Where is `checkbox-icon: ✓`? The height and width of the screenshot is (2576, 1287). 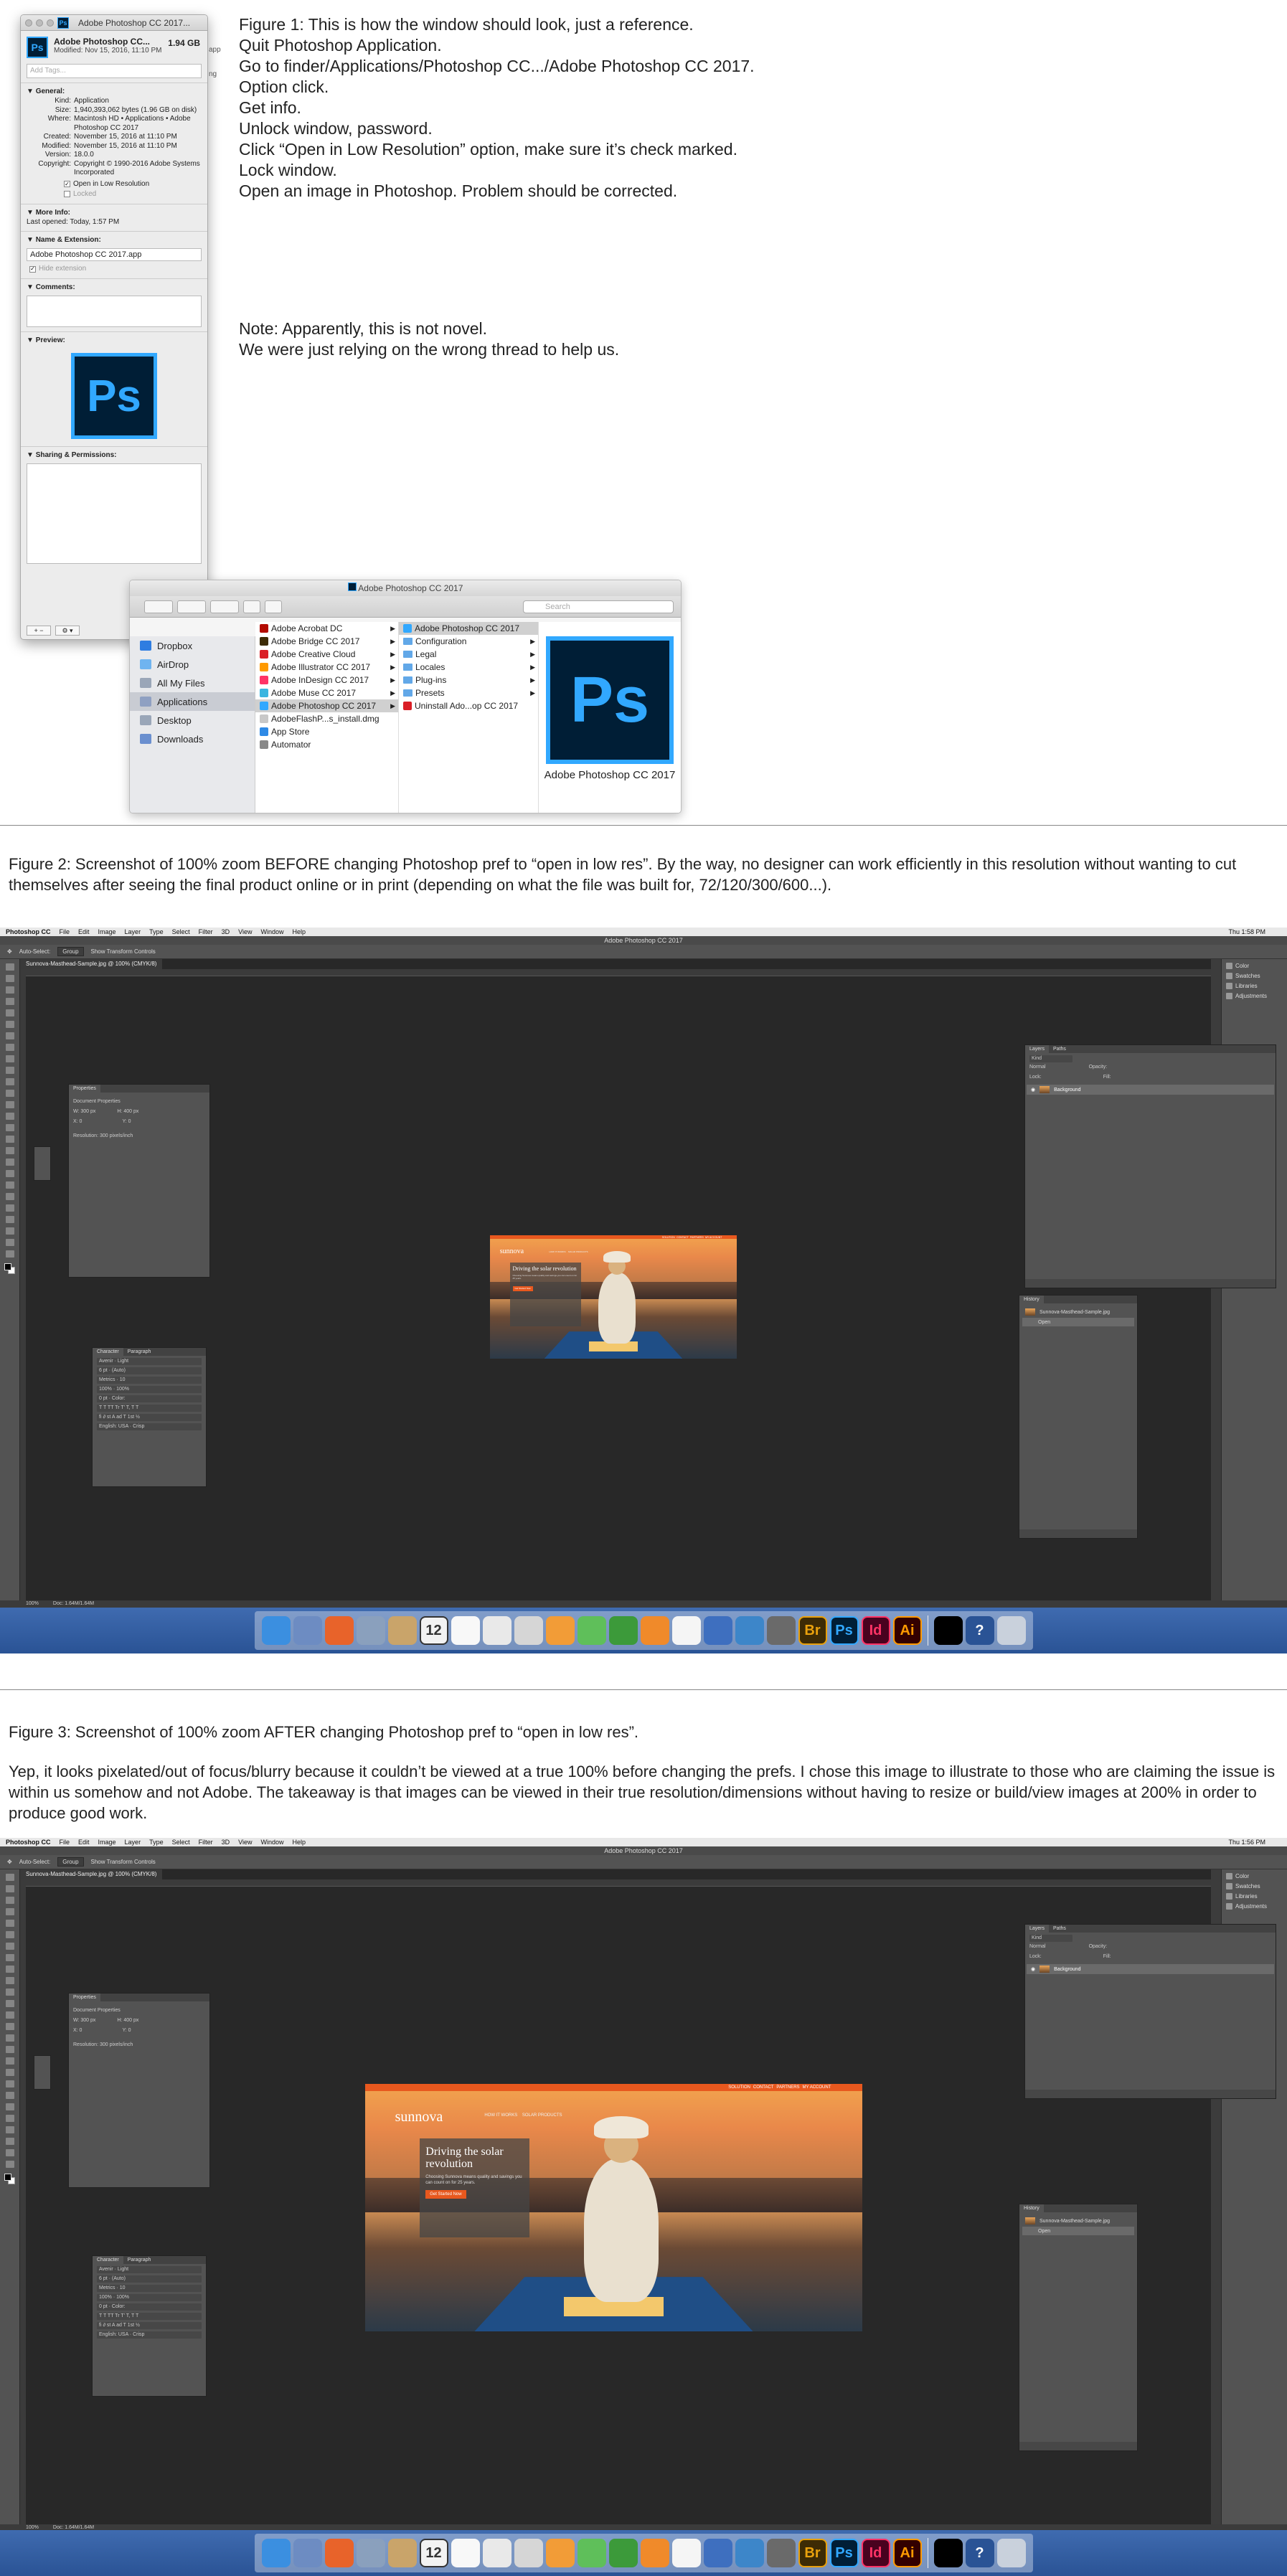 checkbox-icon: ✓ is located at coordinates (32, 269).